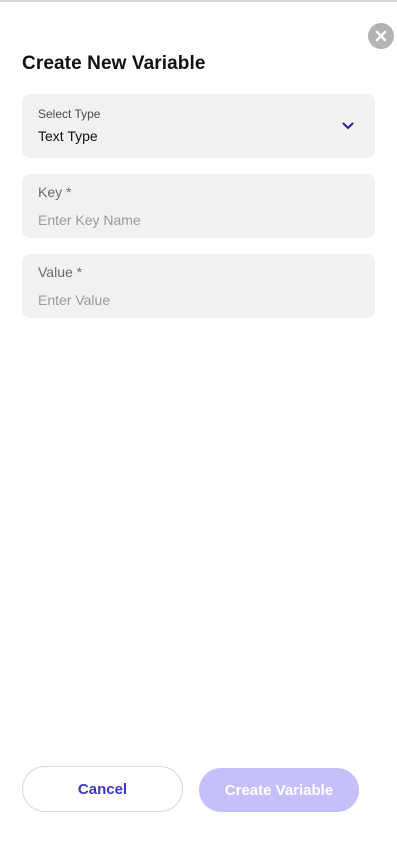  Describe the element at coordinates (68, 136) in the screenshot. I see `type-select-value: Text Type` at that location.